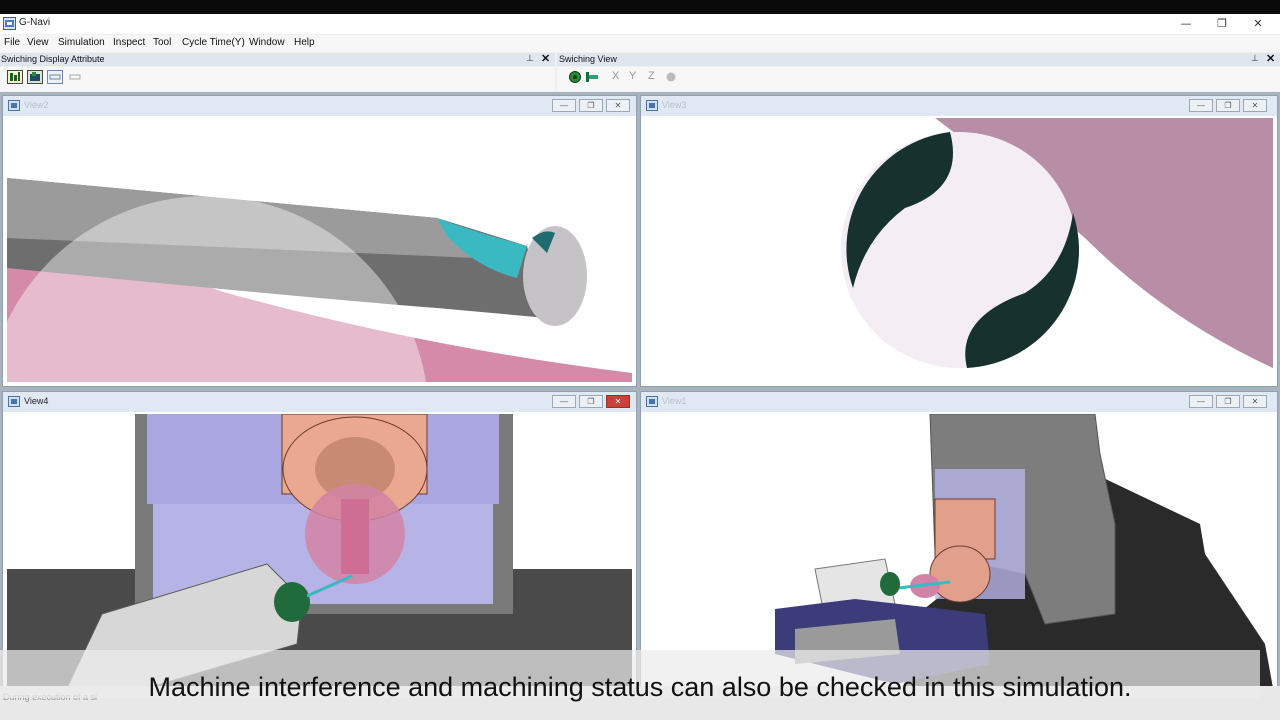 This screenshot has height=720, width=1280. Describe the element at coordinates (651, 76) in the screenshot. I see `view-z-button: Z` at that location.